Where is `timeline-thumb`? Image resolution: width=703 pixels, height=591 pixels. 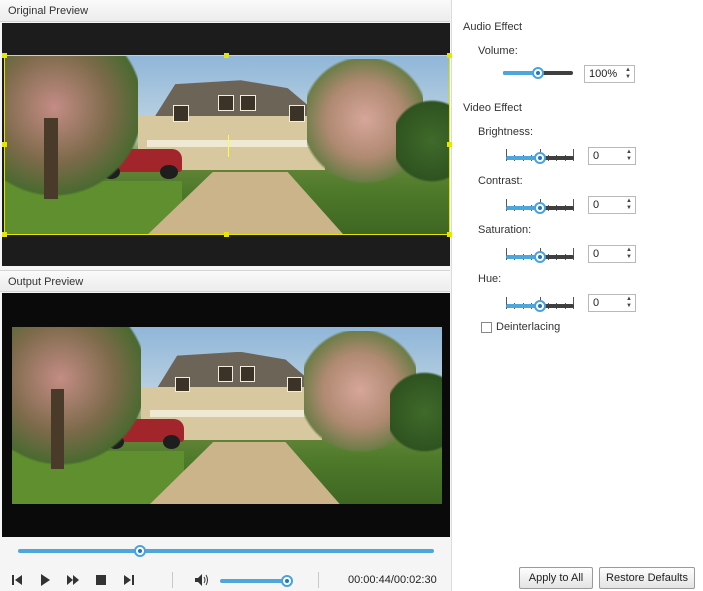 timeline-thumb is located at coordinates (139, 551).